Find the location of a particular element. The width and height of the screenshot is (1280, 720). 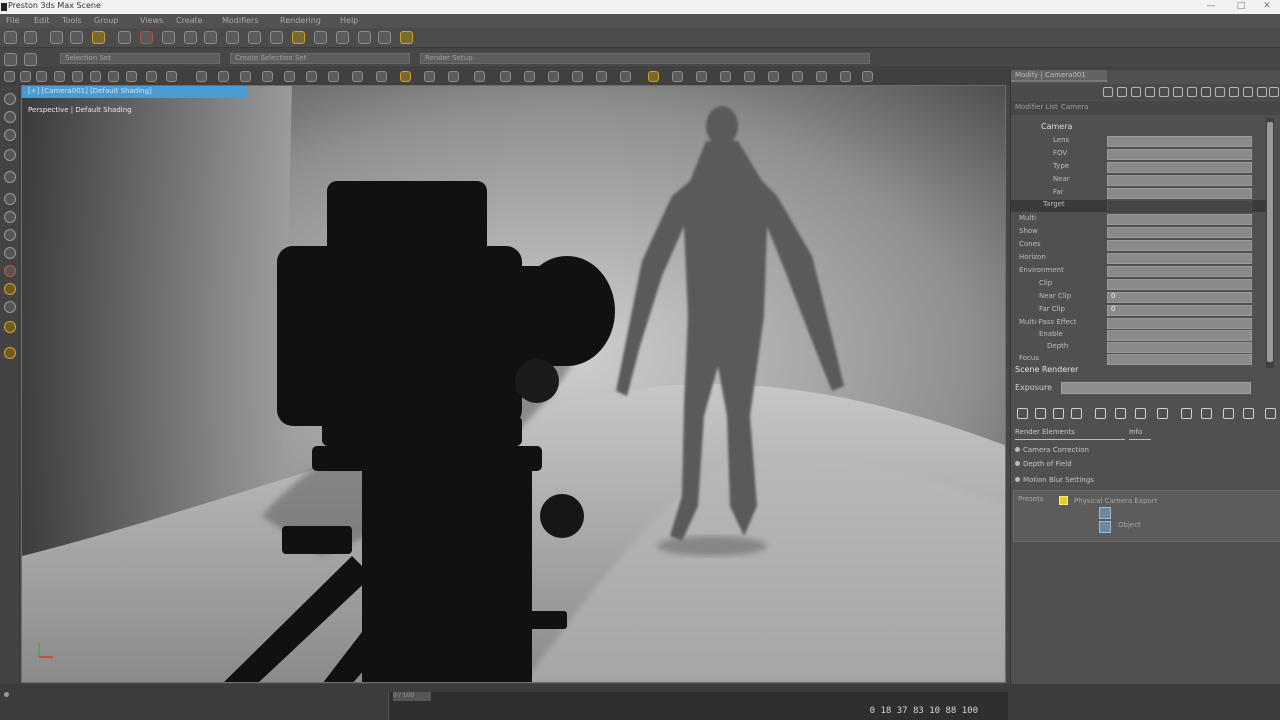

tab-info: Info is located at coordinates (1140, 434).